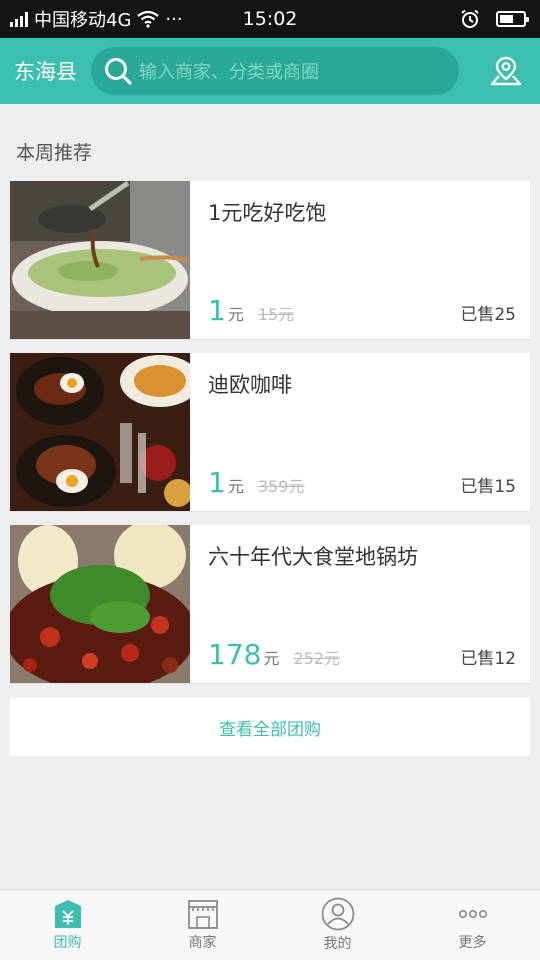 This screenshot has height=960, width=540. Describe the element at coordinates (100, 604) in the screenshot. I see `deal-image-spicy-dish` at that location.